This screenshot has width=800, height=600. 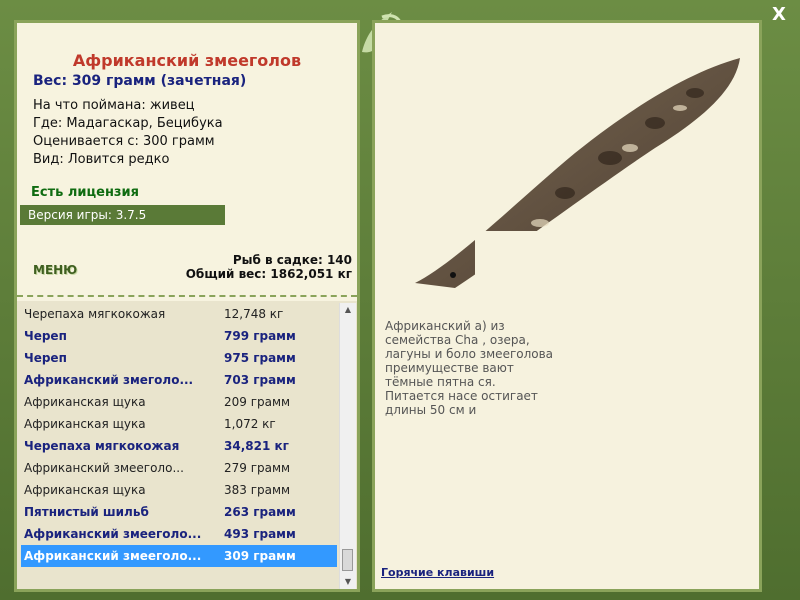 What do you see at coordinates (256, 446) in the screenshot?
I see `catch-item-weight: 34,821 кг` at bounding box center [256, 446].